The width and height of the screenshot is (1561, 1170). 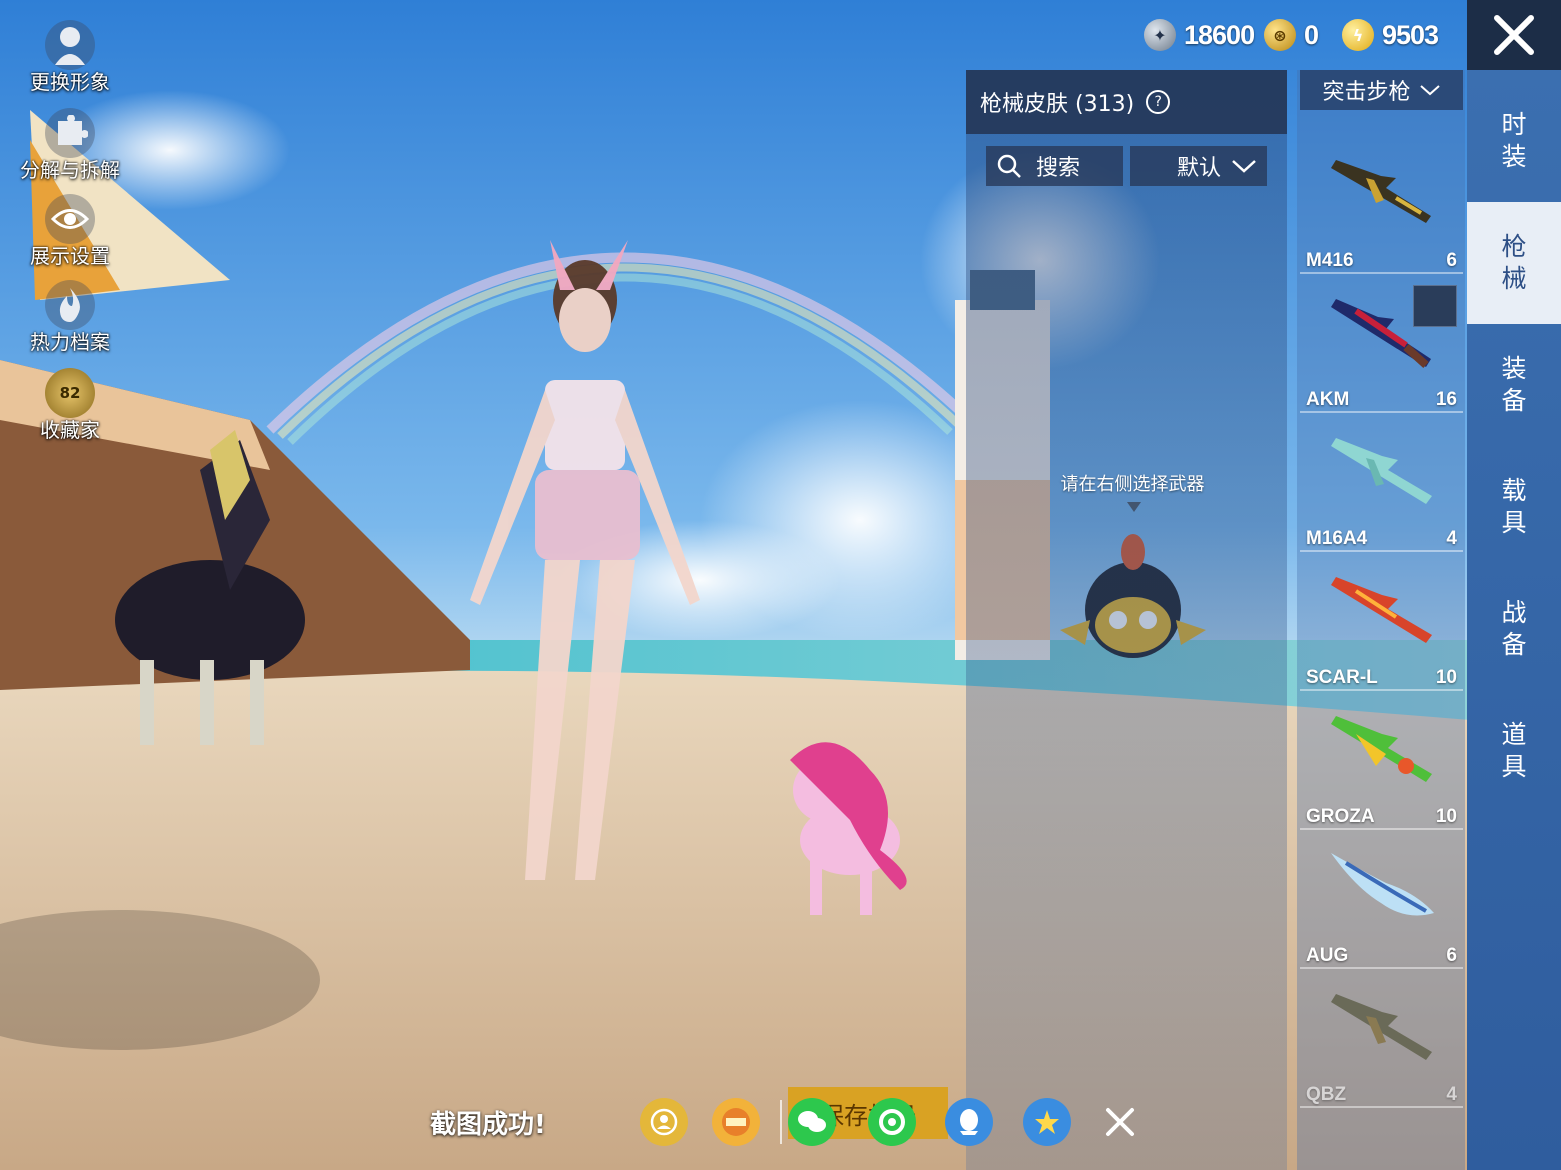 I want to click on panel-header: 枪械皮肤 (313) ?, so click(x=1126, y=102).